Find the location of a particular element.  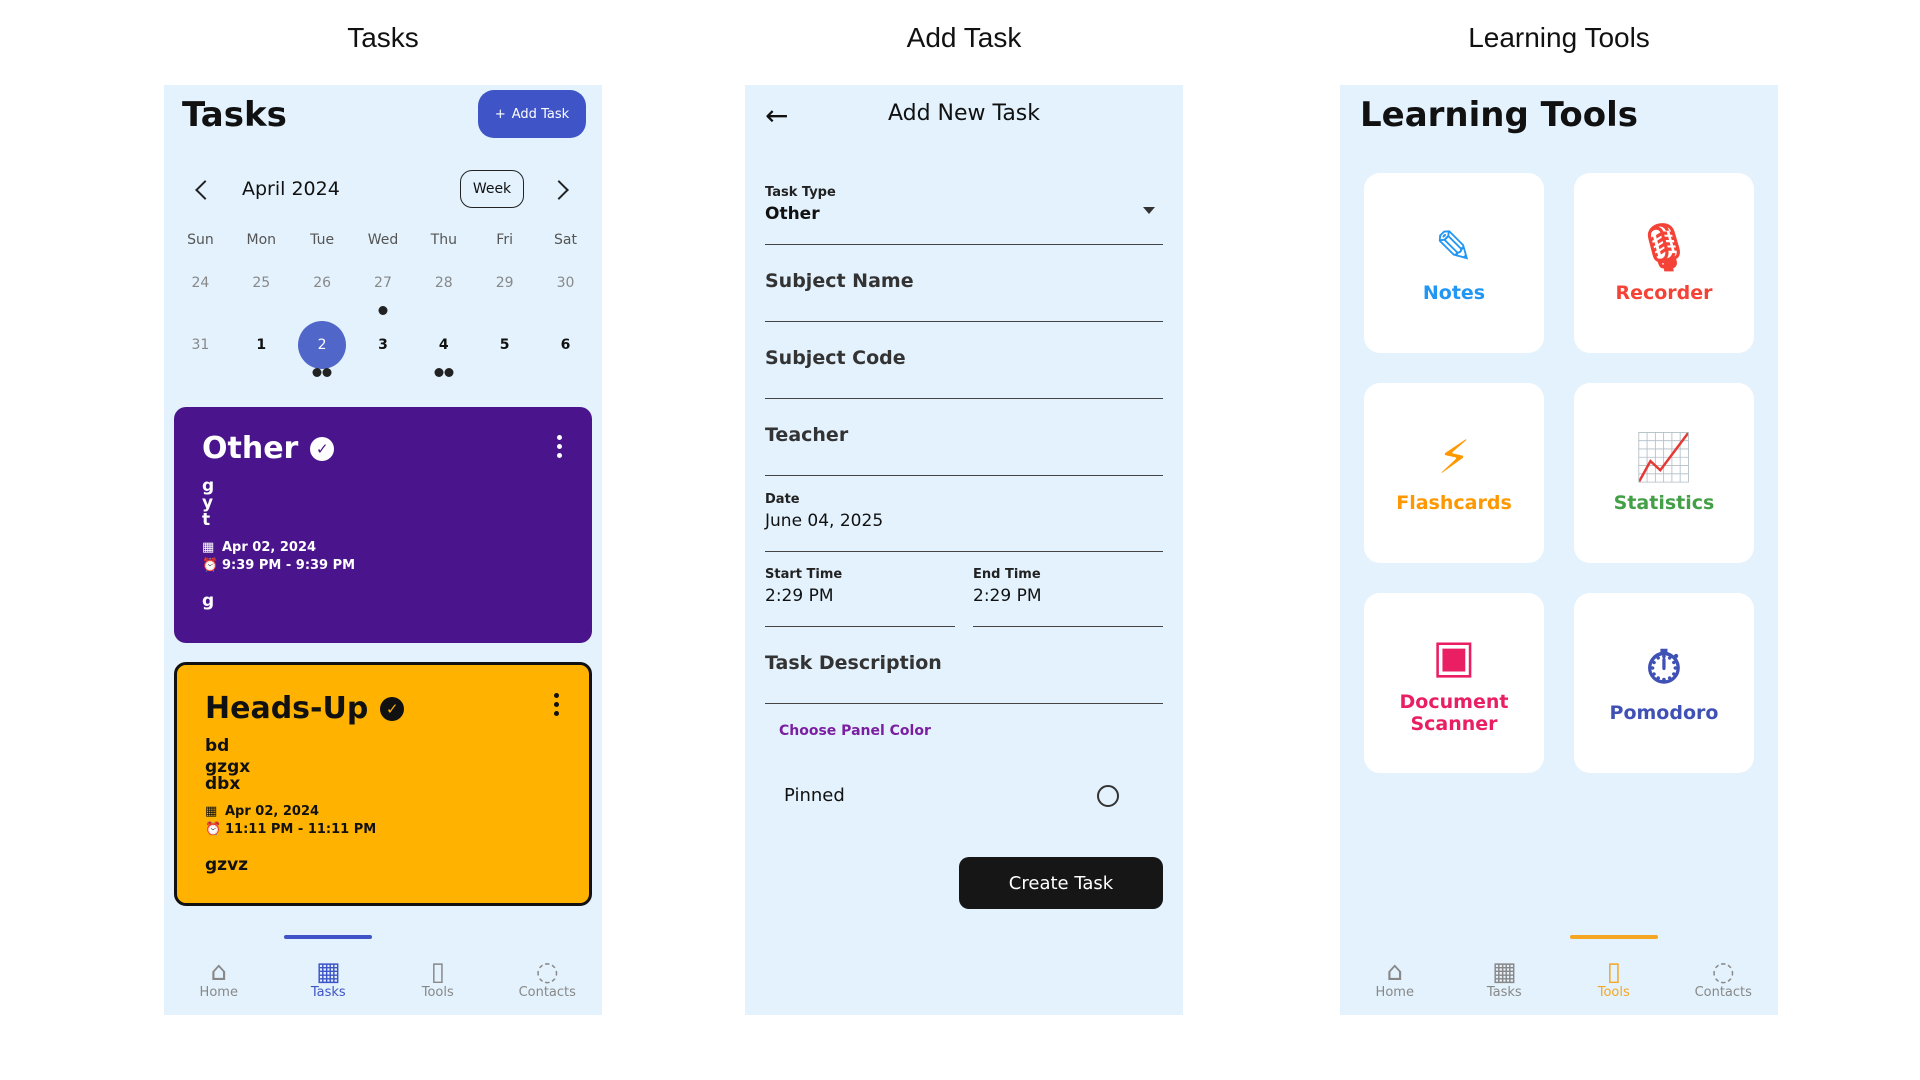

weekday-label: Wed is located at coordinates (383, 240).